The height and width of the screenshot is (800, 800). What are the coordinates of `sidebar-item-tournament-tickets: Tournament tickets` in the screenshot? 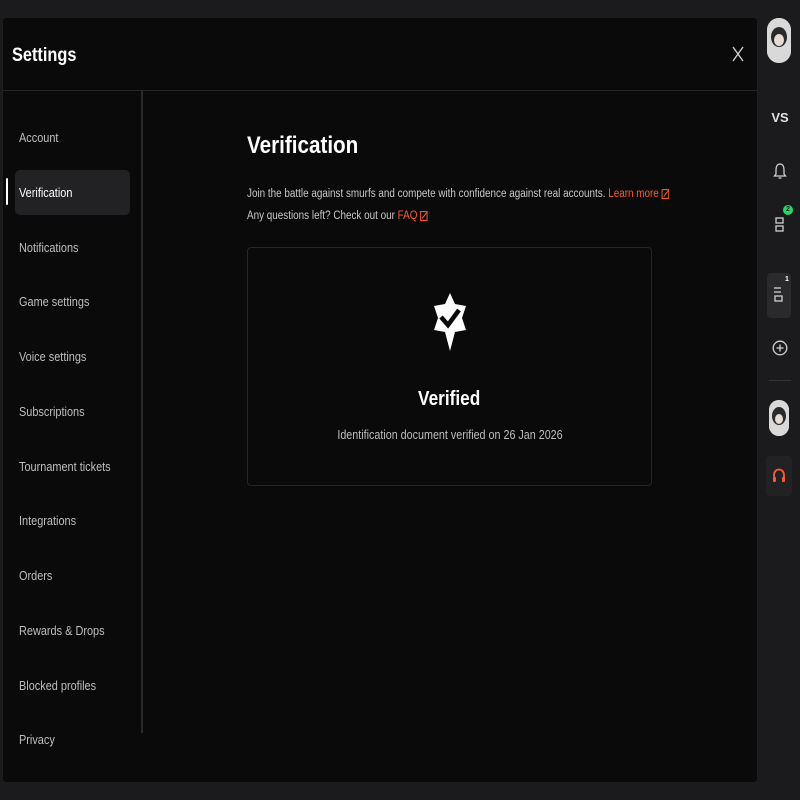 It's located at (72, 466).